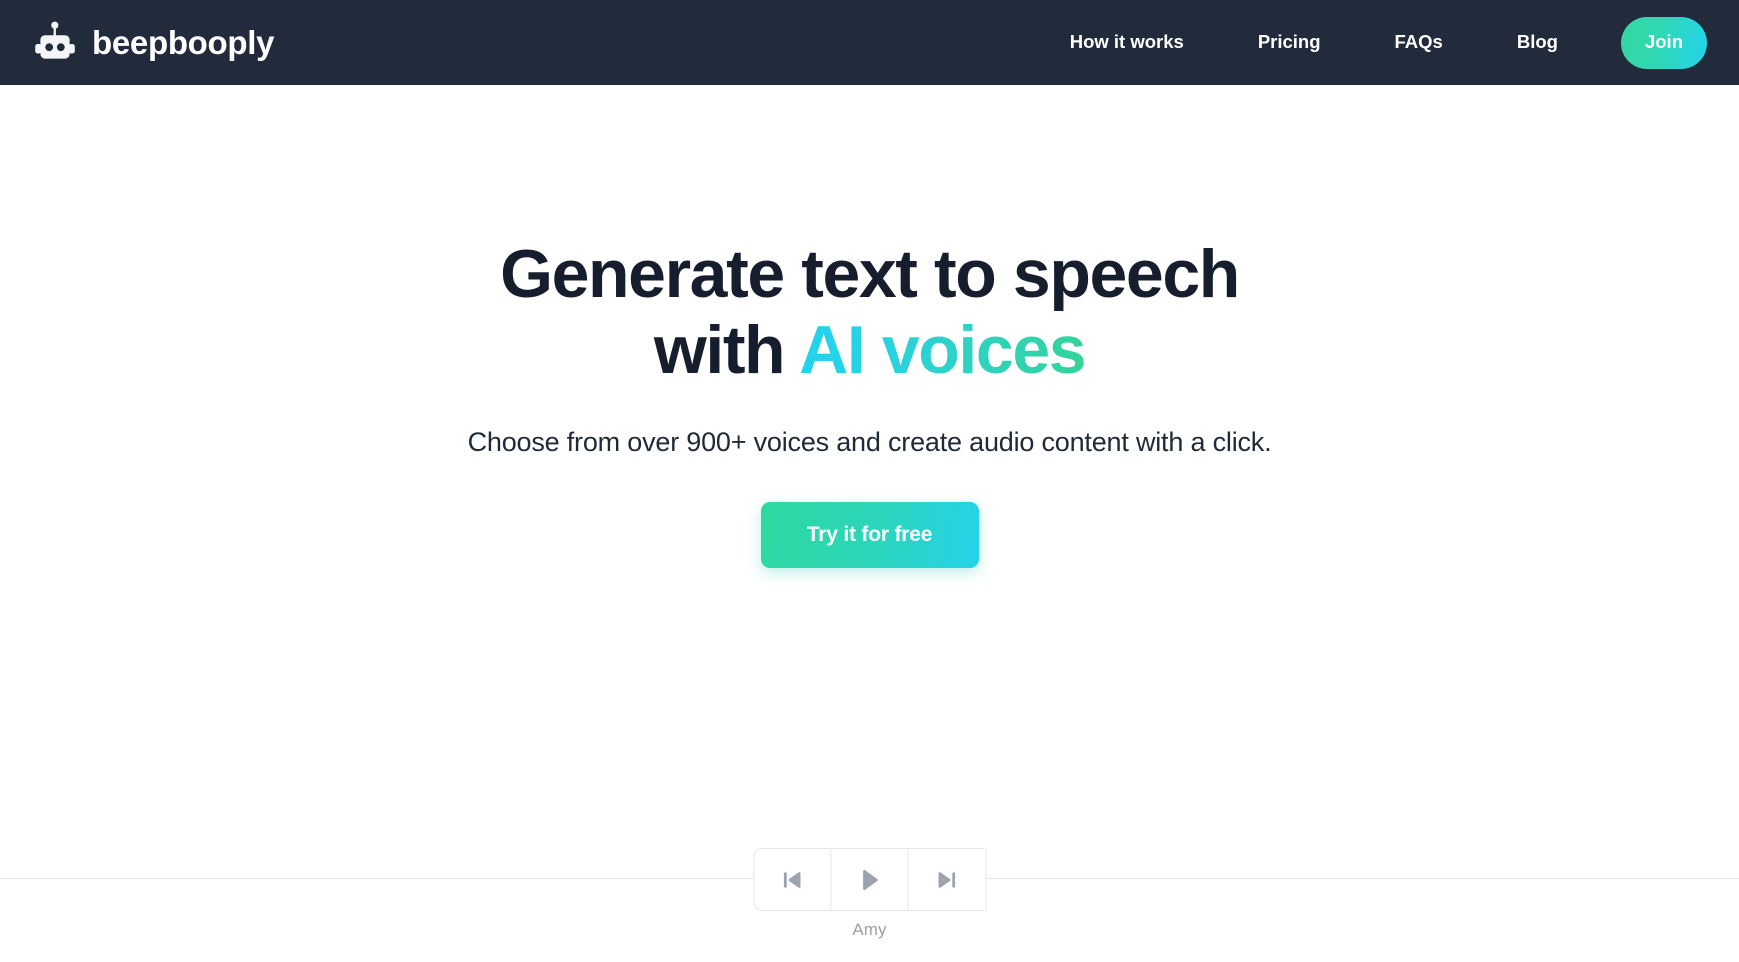 This screenshot has height=962, width=1739. I want to click on brand-name: beepbooply, so click(183, 42).